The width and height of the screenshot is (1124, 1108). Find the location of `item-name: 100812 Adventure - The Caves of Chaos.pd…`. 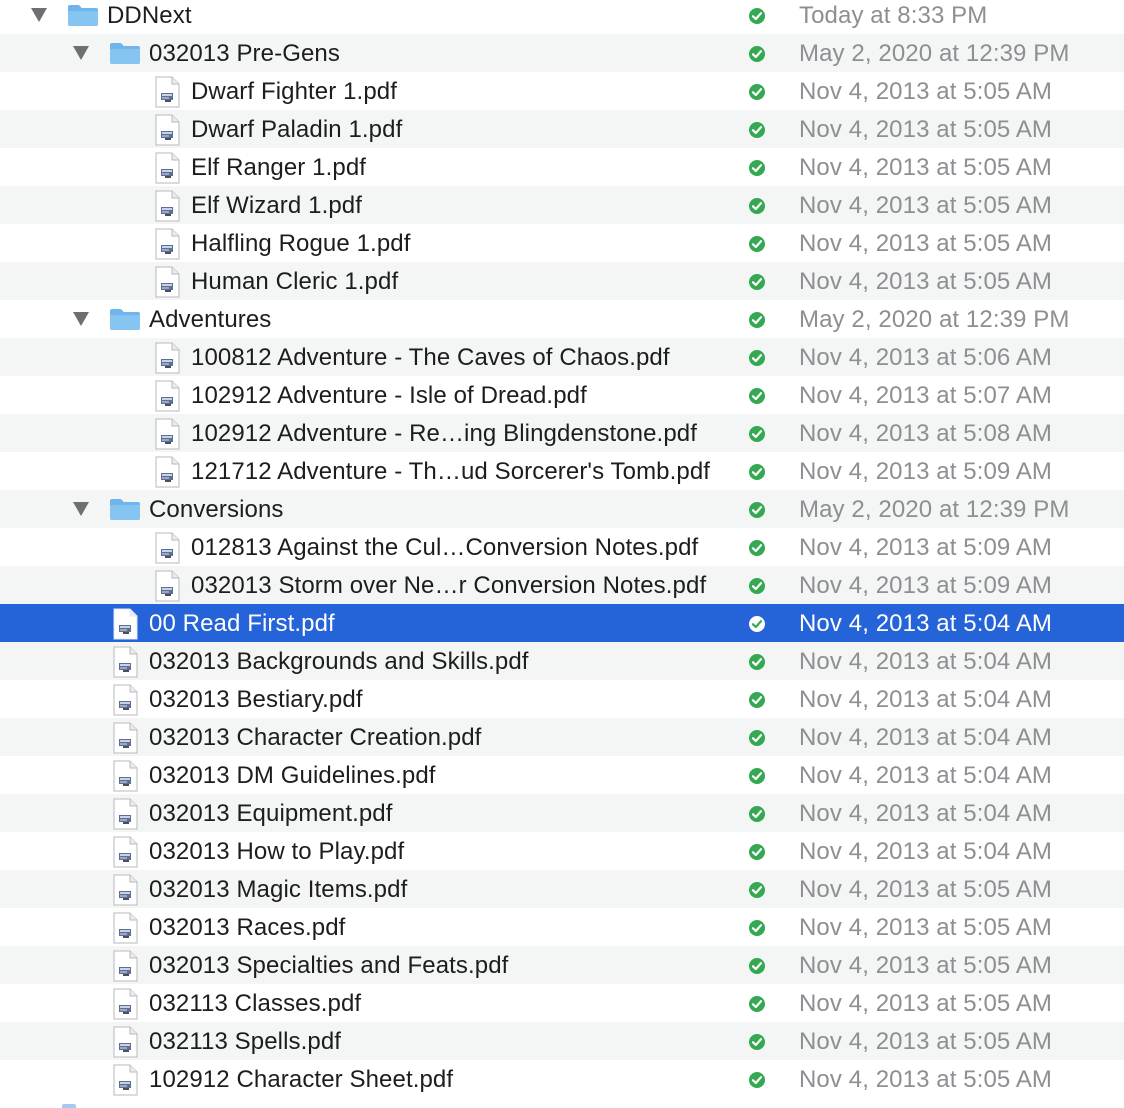

item-name: 100812 Adventure - The Caves of Chaos.pd… is located at coordinates (430, 357).